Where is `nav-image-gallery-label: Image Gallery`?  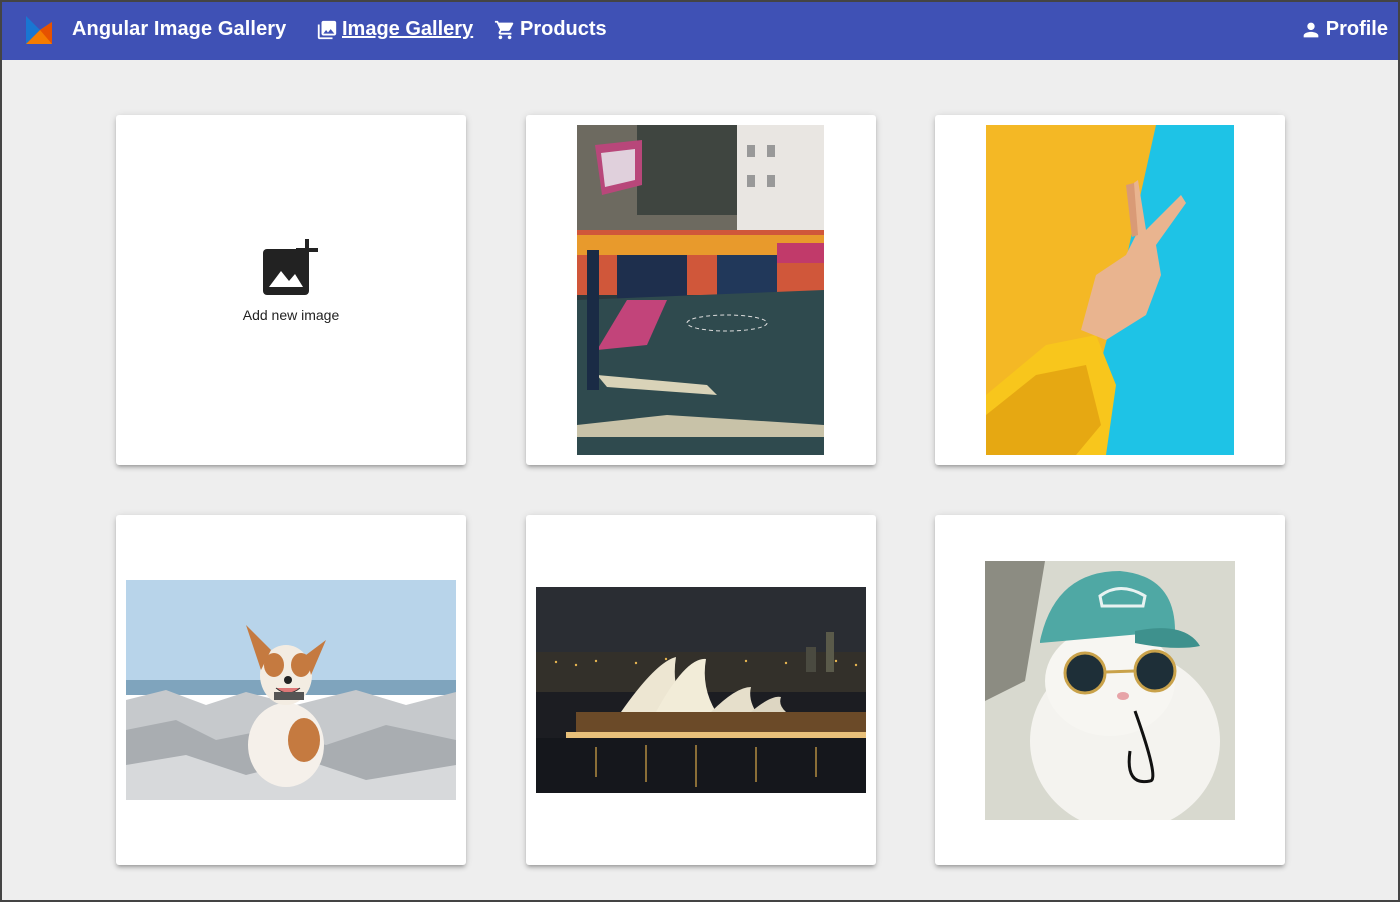 nav-image-gallery-label: Image Gallery is located at coordinates (408, 29).